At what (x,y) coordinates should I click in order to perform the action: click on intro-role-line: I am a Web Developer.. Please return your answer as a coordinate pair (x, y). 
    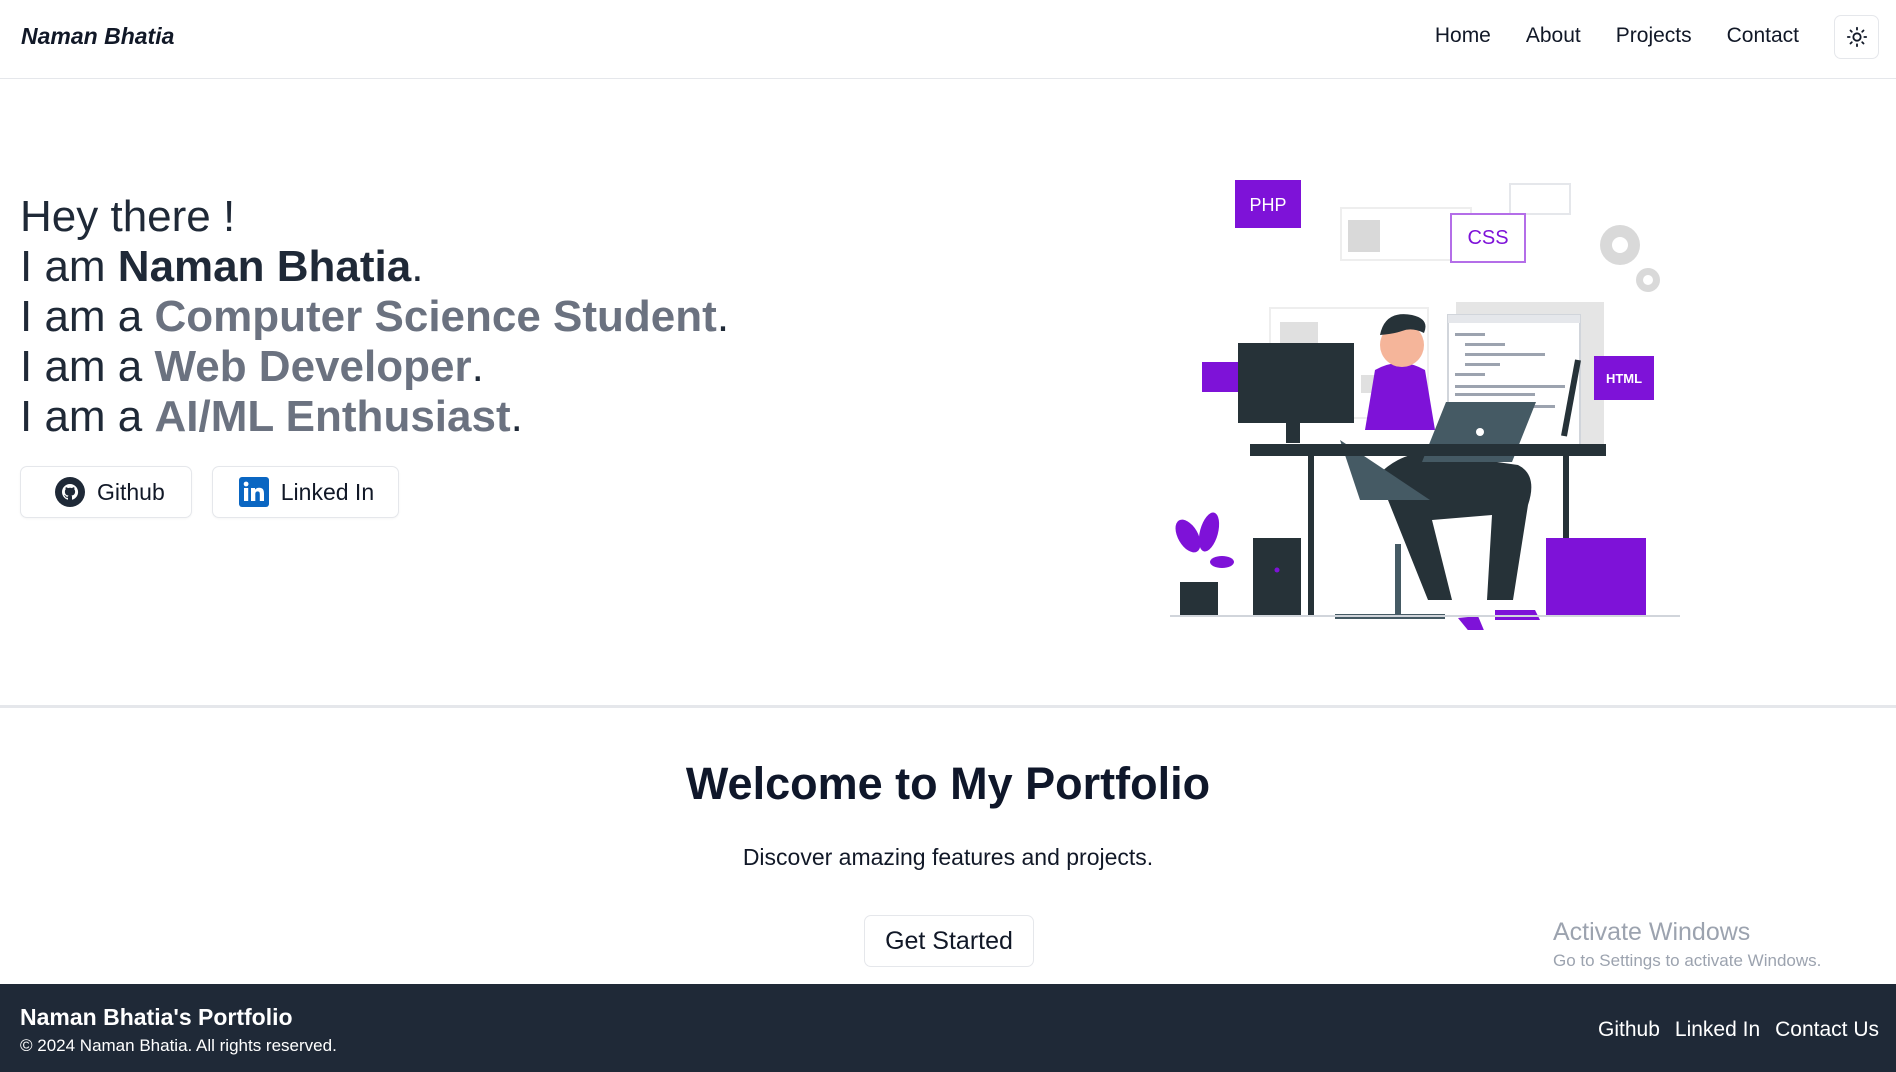
    Looking at the image, I should click on (374, 367).